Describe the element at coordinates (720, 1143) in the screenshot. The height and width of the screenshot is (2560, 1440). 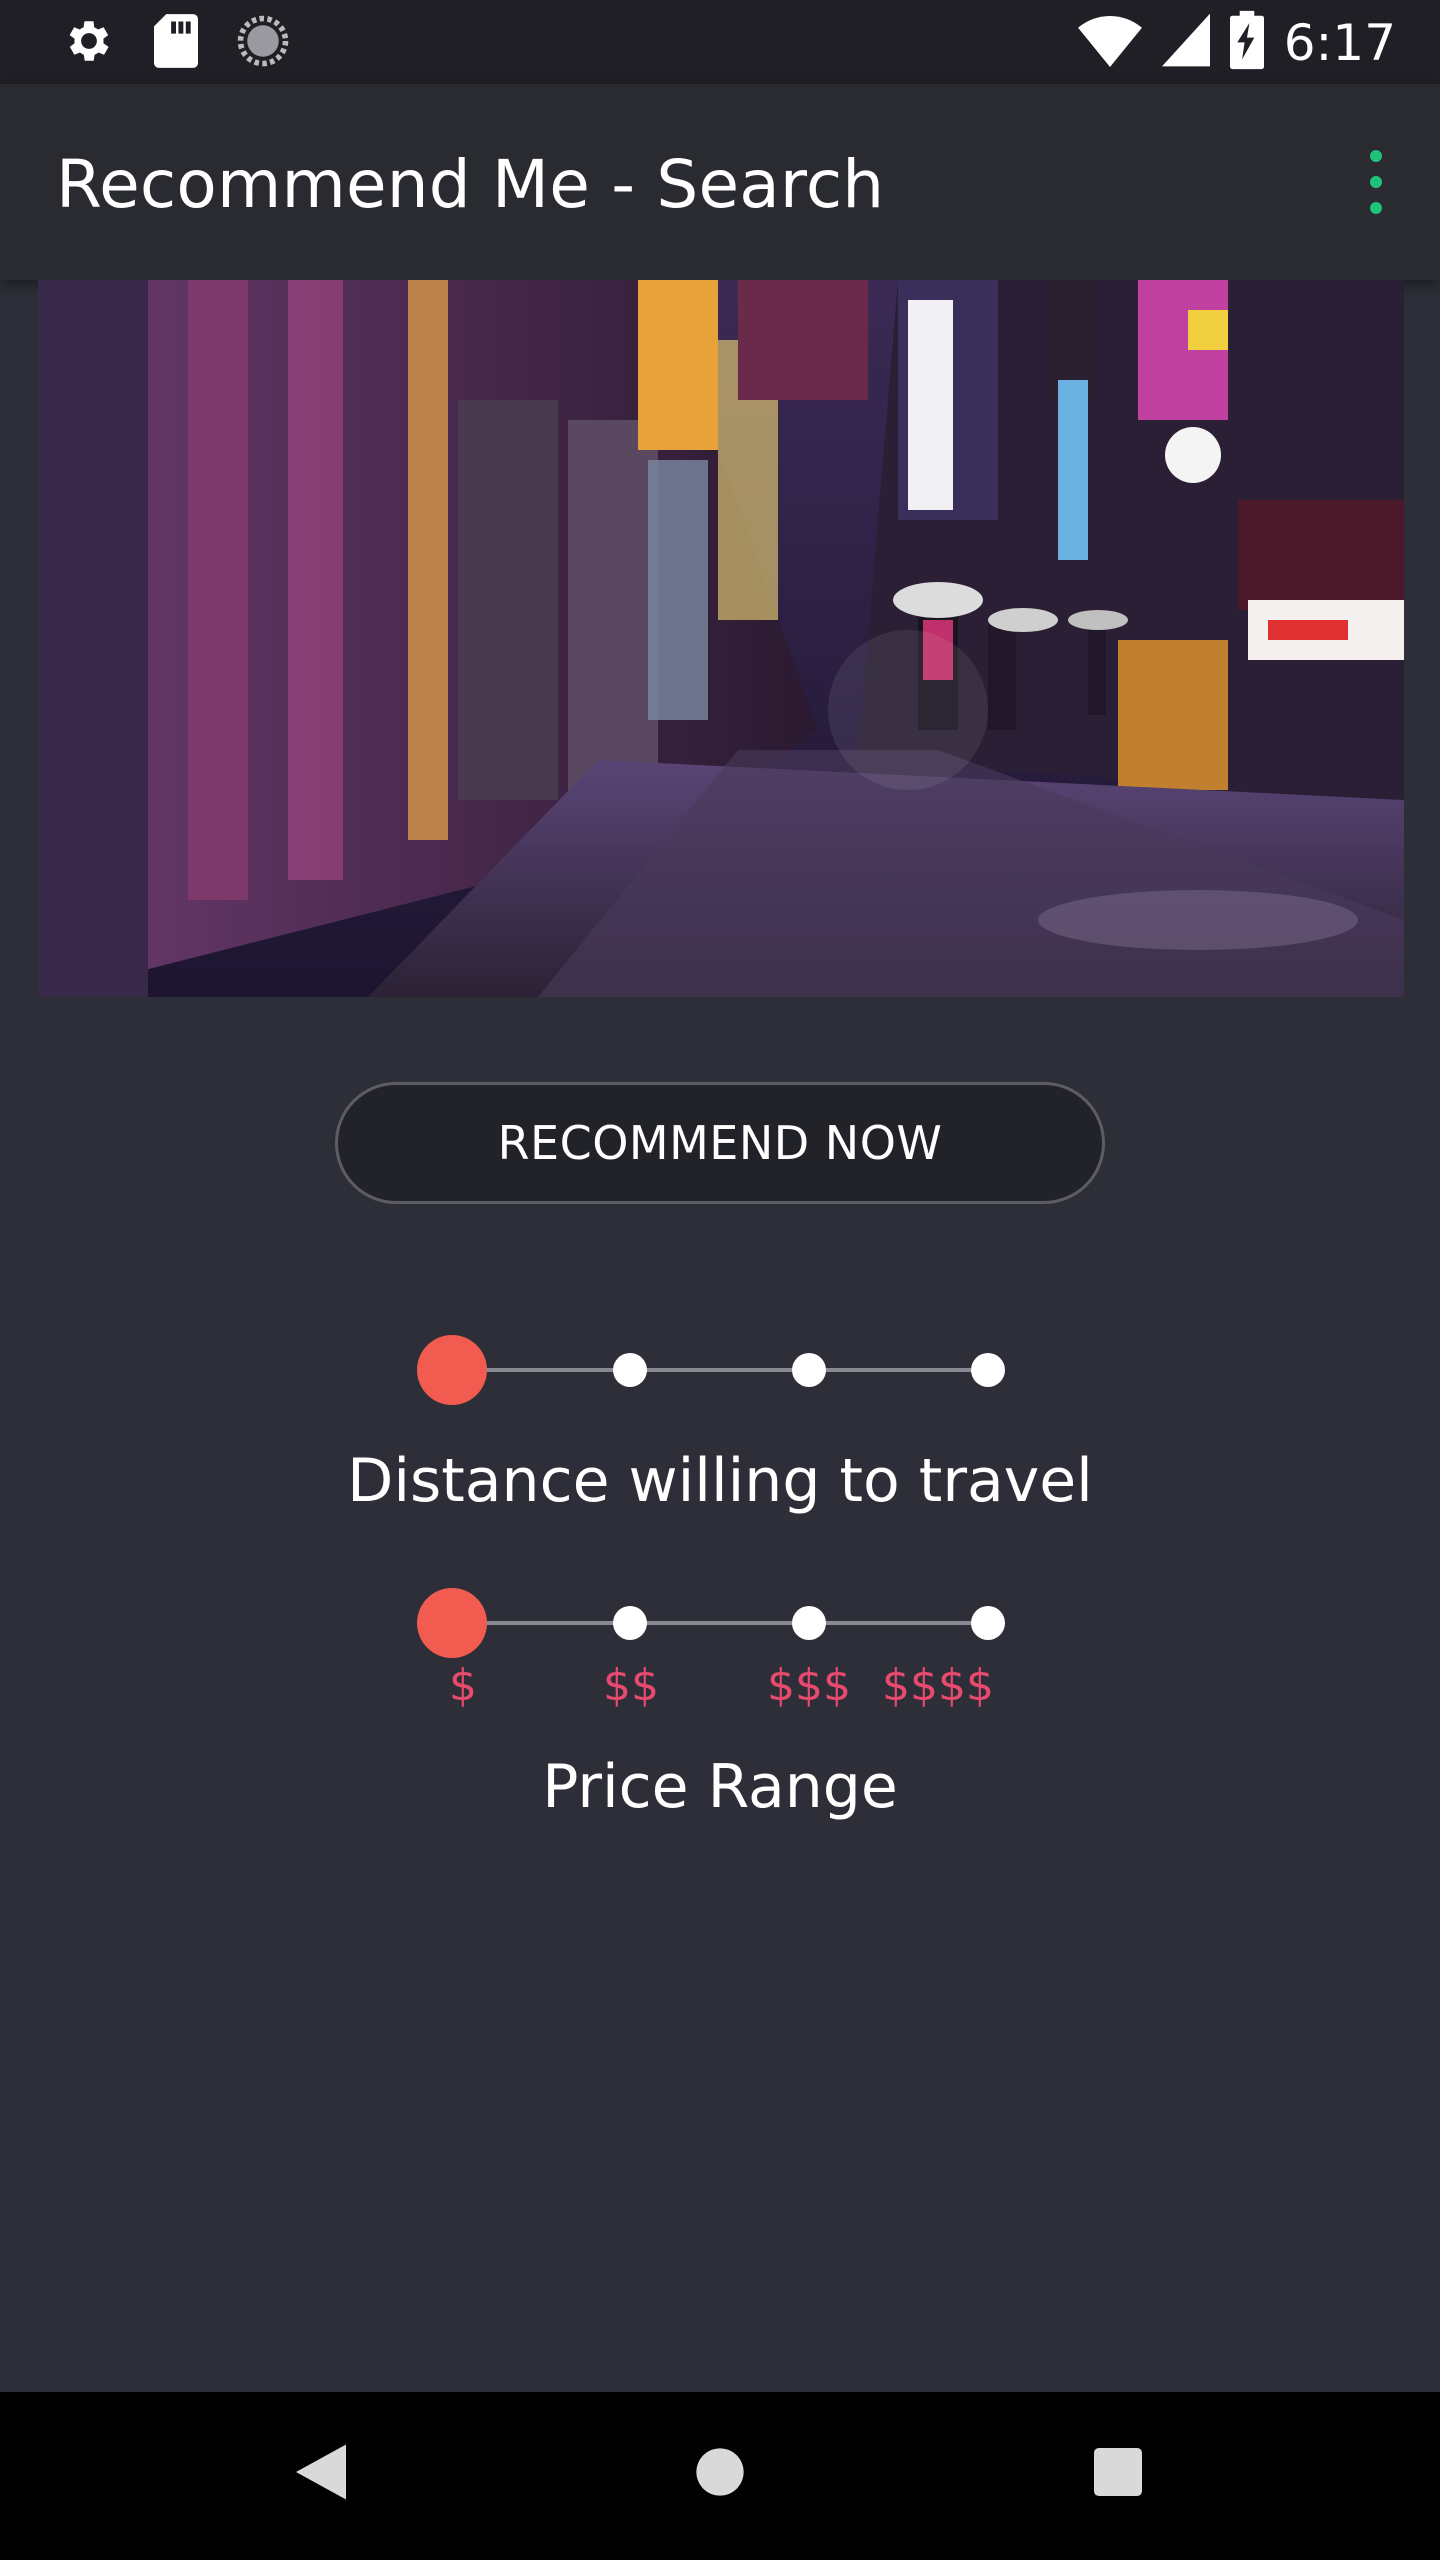
I see `recommend-now-button: RECOMMEND NOW` at that location.